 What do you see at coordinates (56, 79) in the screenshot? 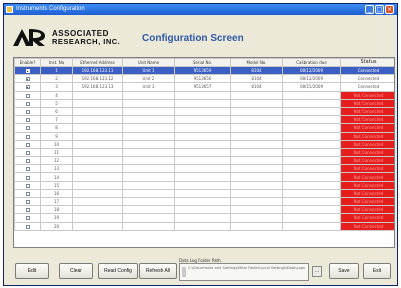
I see `inst-no-cell: 2` at bounding box center [56, 79].